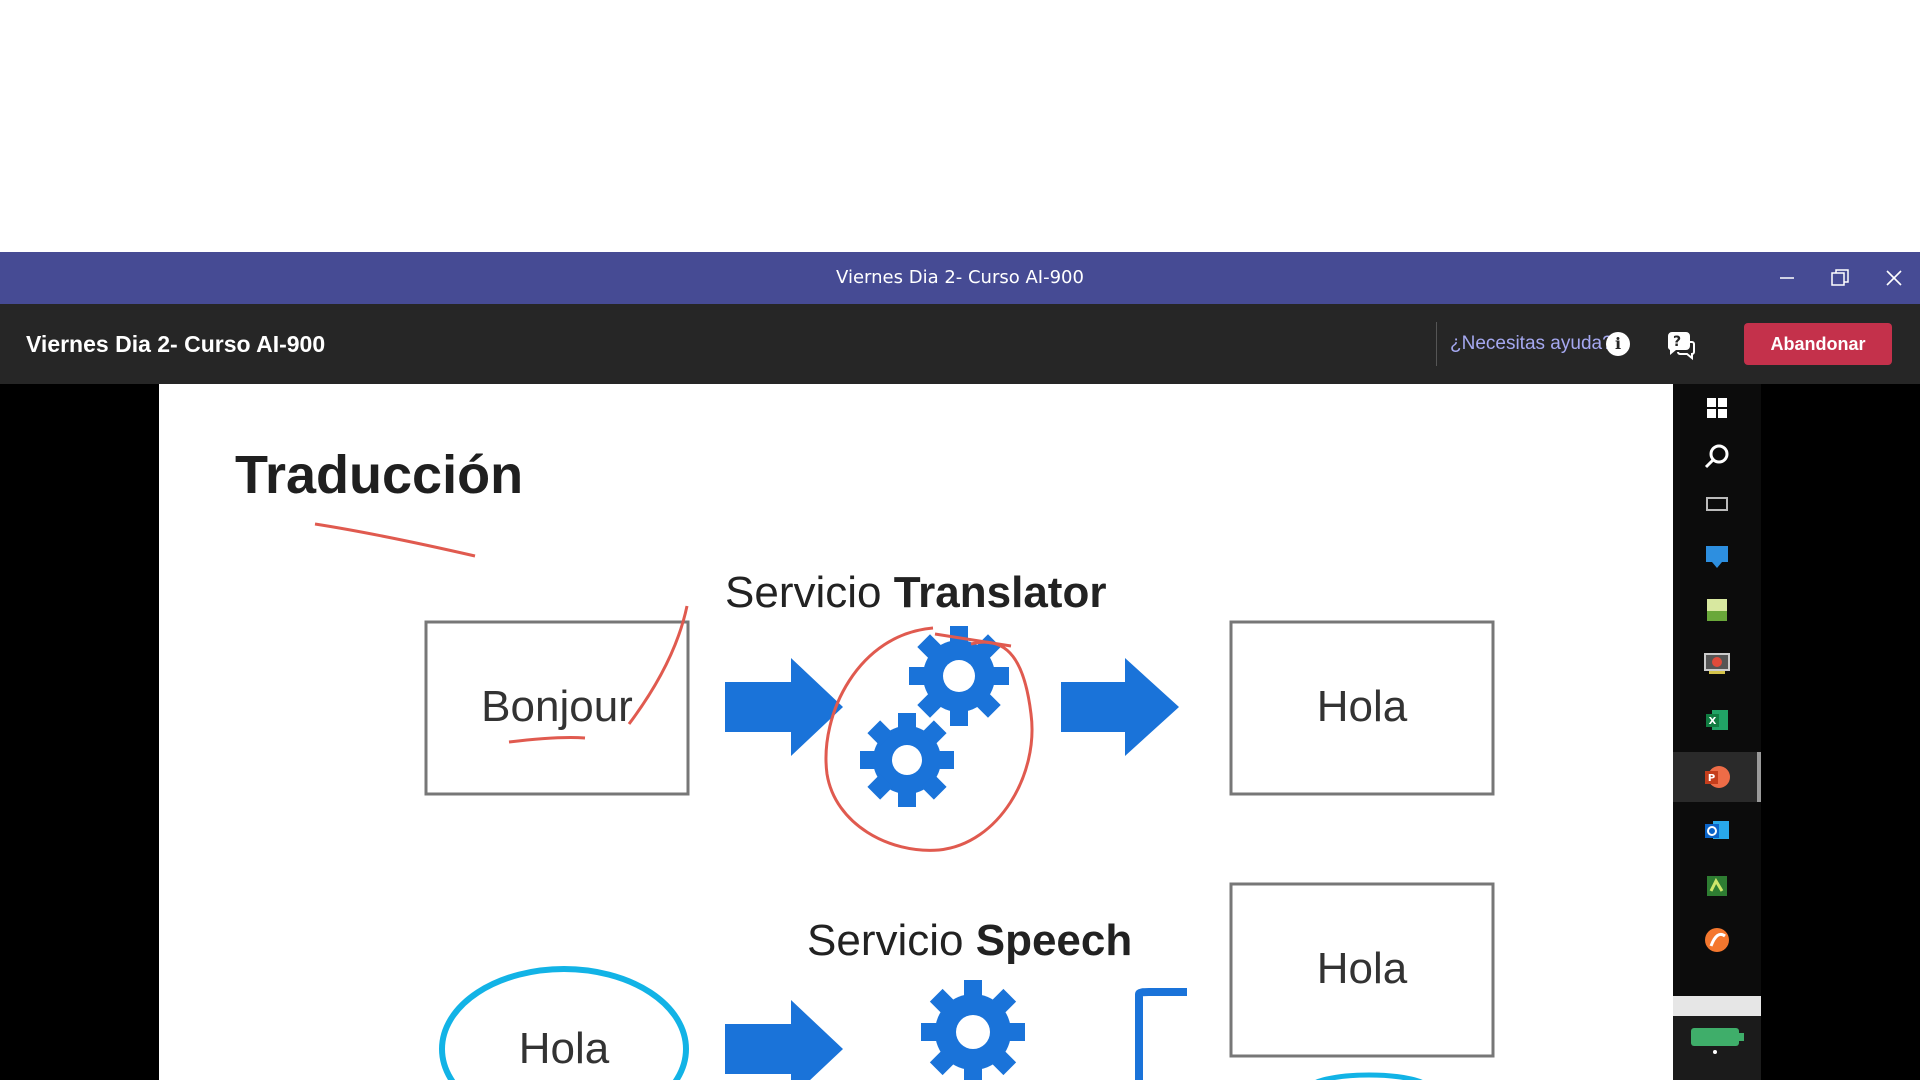 This screenshot has height=1080, width=1920. Describe the element at coordinates (1362, 706) in the screenshot. I see `output-word-hola: Hola` at that location.